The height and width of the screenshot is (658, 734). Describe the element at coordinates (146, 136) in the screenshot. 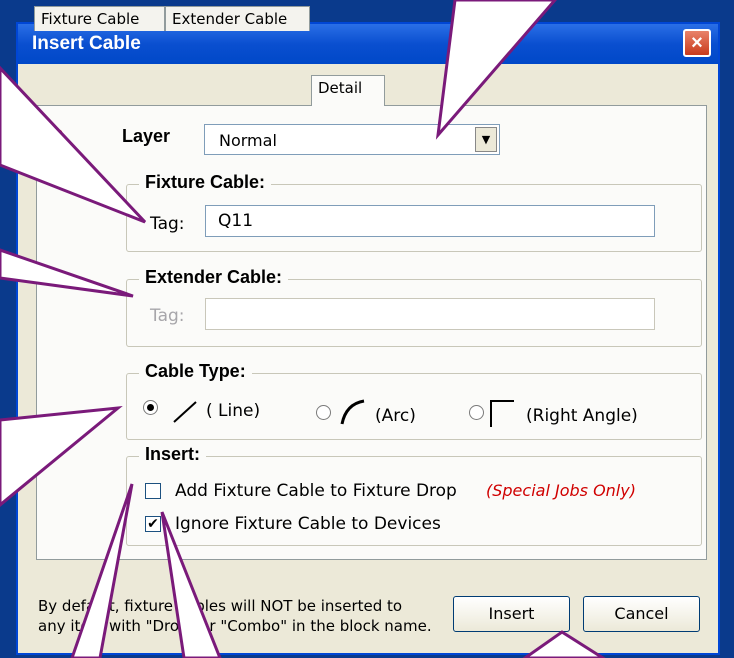

I see `layer-label: Layer` at that location.